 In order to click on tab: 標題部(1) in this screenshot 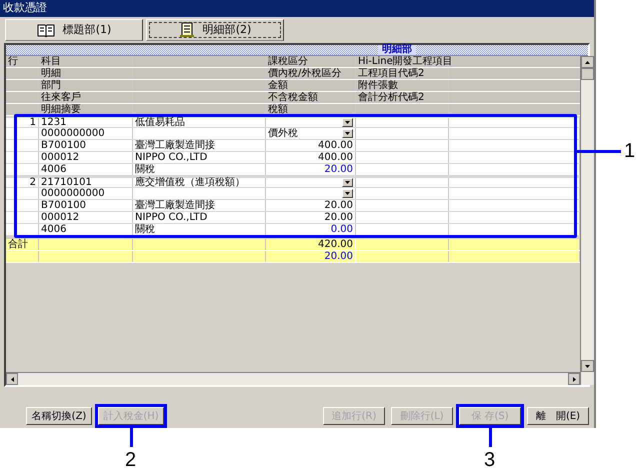, I will do `click(74, 30)`.